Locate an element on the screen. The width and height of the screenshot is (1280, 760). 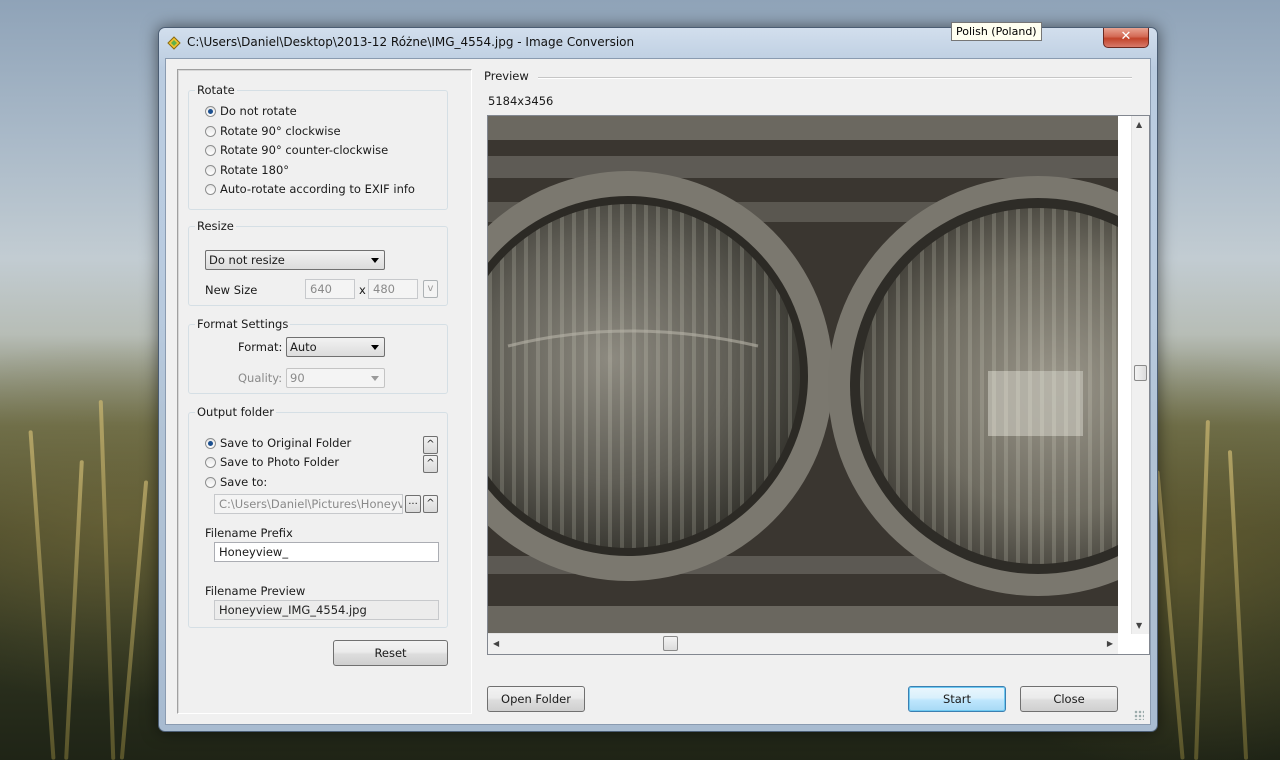
radio-label: Rotate 90° counter-clockwise is located at coordinates (304, 150).